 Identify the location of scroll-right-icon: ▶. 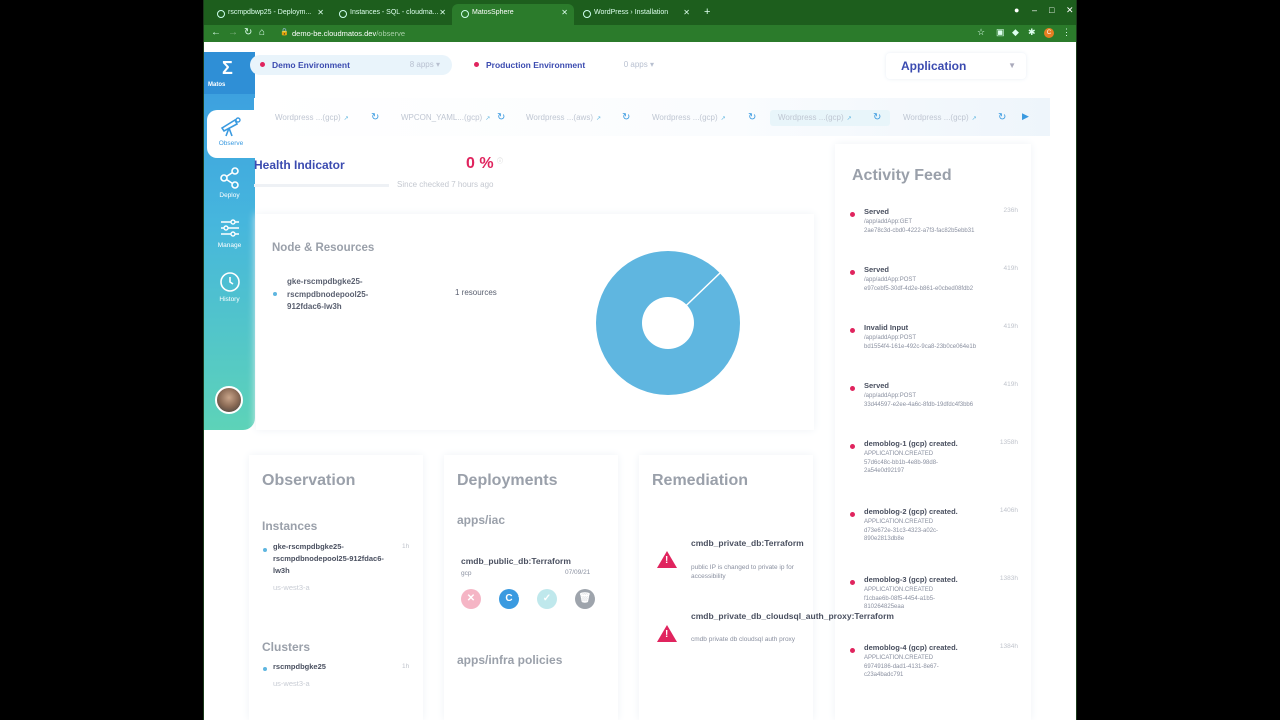
(1025, 116).